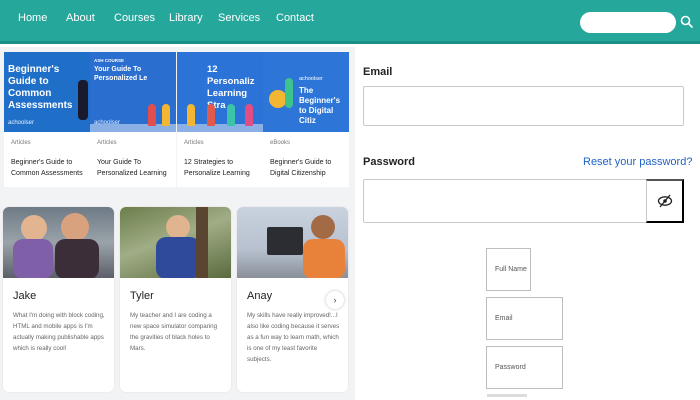  Describe the element at coordinates (134, 18) in the screenshot. I see `nav-link-courses: Courses` at that location.